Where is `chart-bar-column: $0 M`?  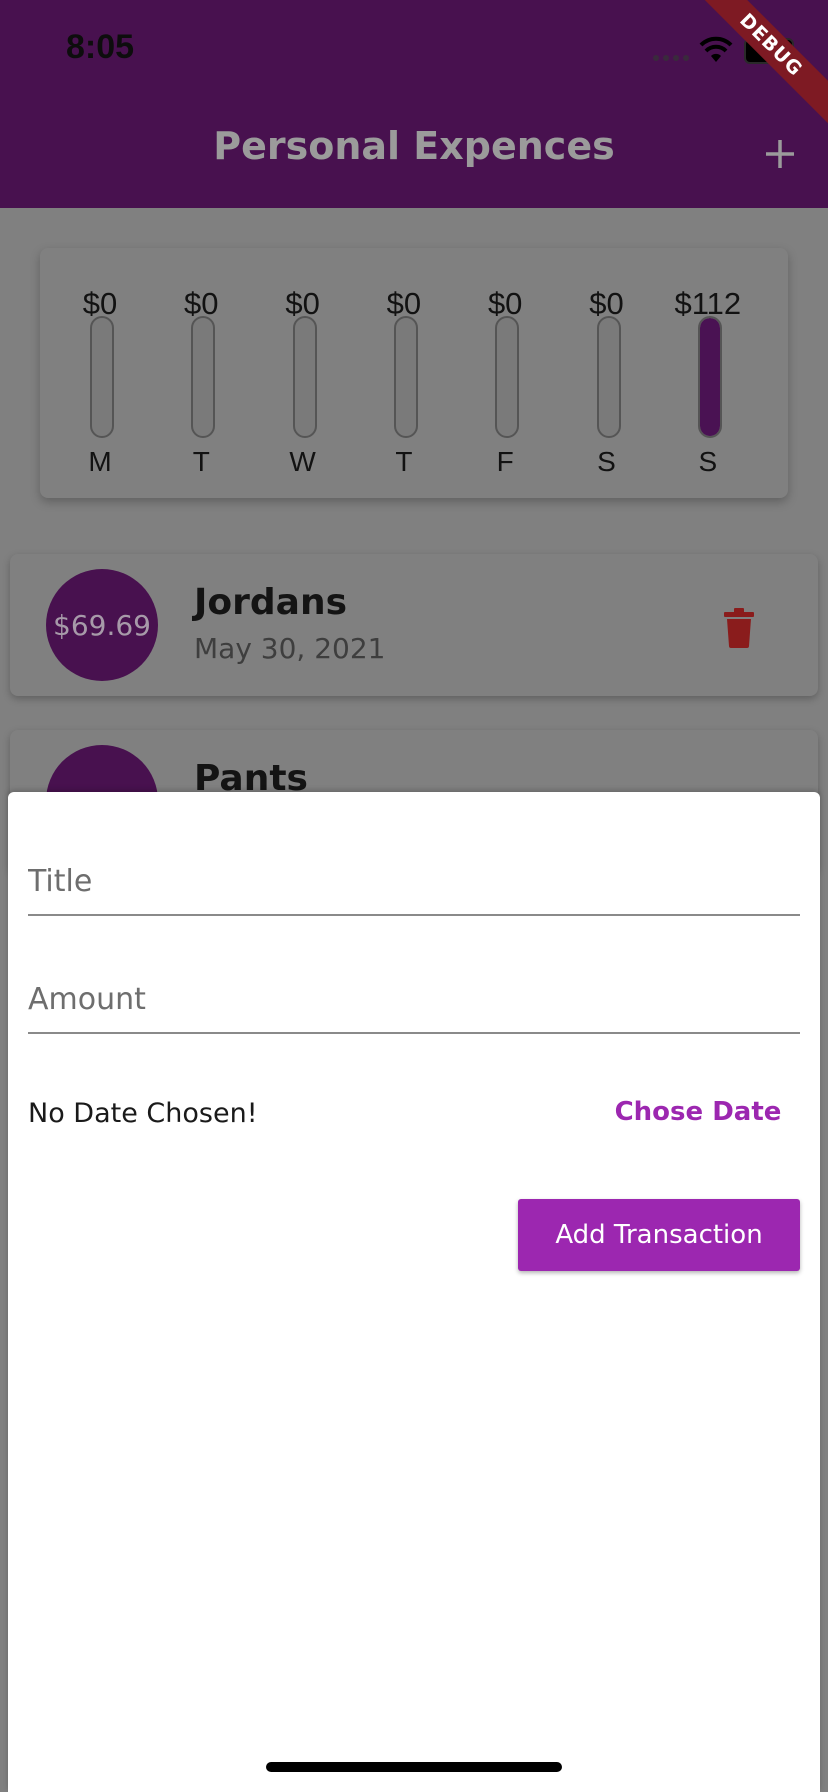
chart-bar-column: $0 M is located at coordinates (100, 373).